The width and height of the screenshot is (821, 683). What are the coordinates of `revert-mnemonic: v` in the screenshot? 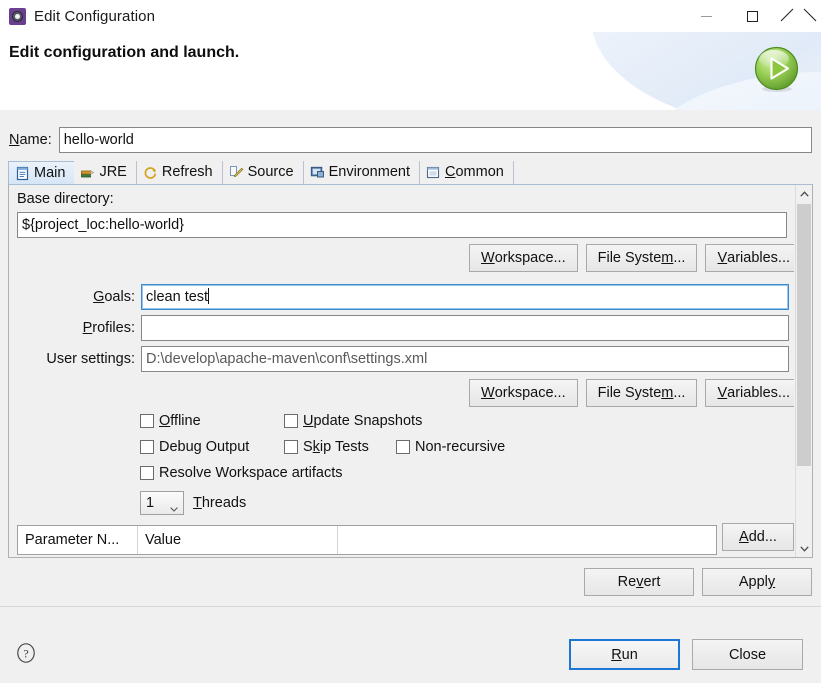 It's located at (640, 582).